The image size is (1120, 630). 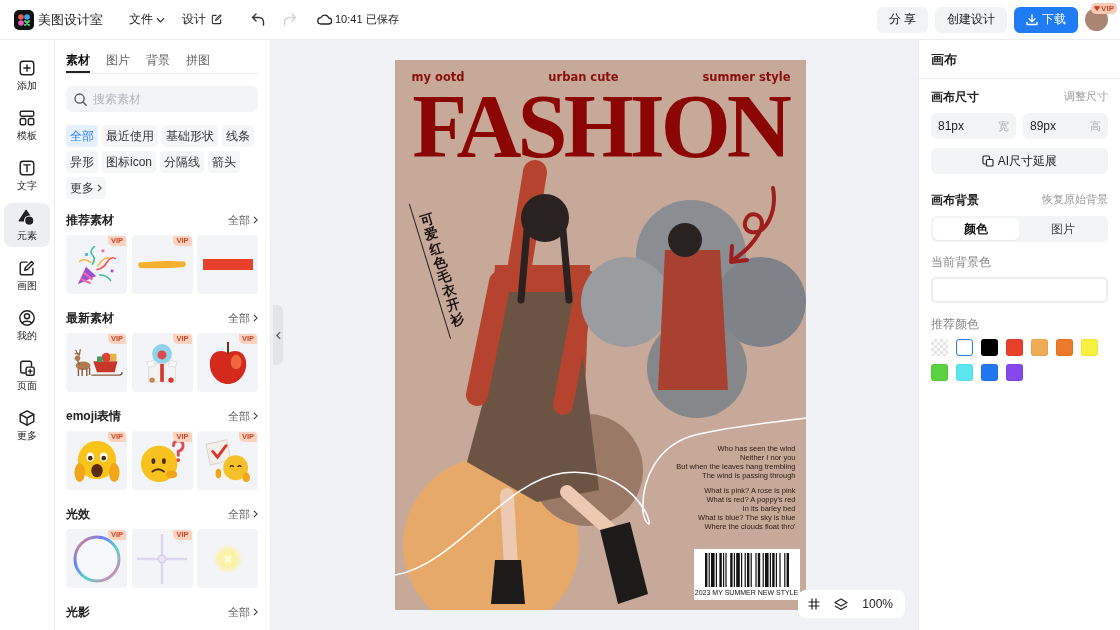 What do you see at coordinates (80, 99) in the screenshot?
I see `search-icon` at bounding box center [80, 99].